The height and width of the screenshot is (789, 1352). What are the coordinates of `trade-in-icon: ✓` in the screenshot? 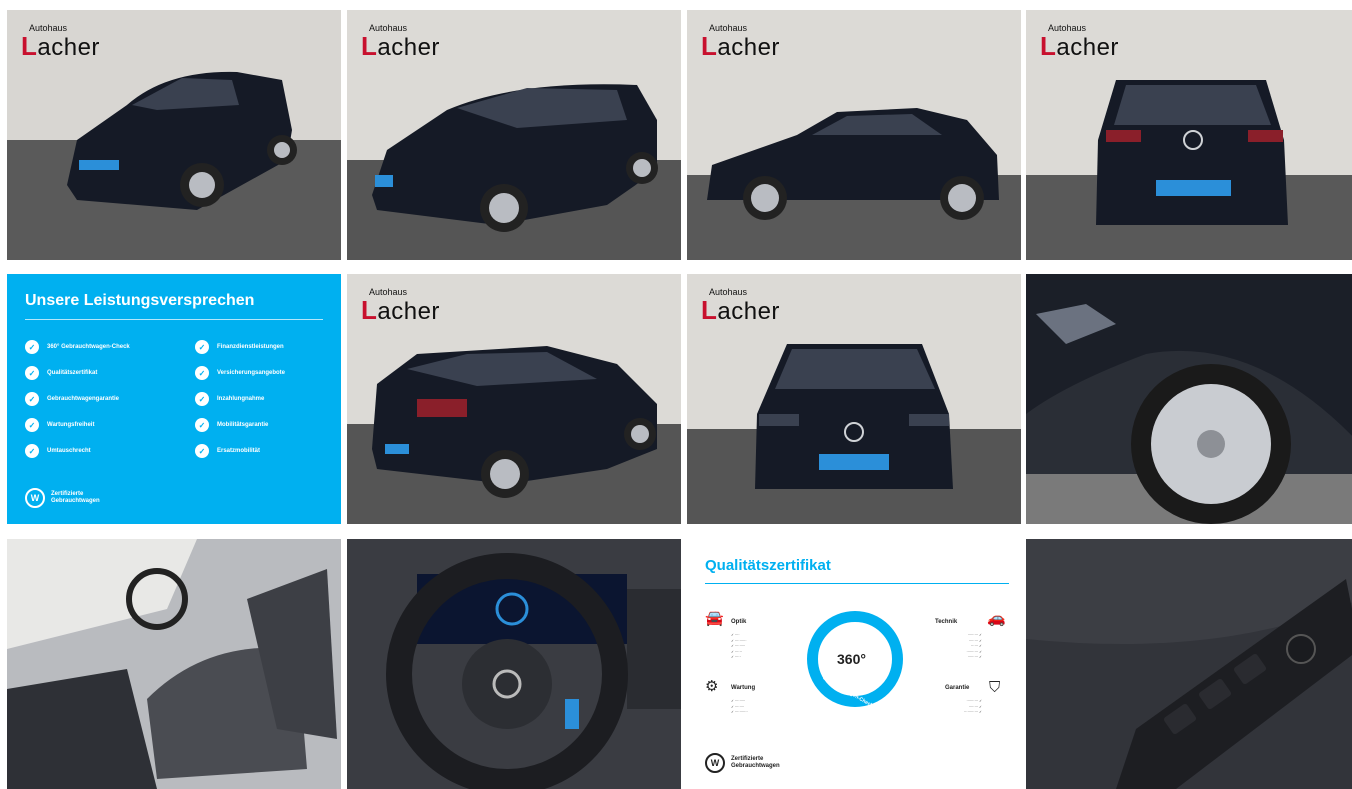 It's located at (202, 399).